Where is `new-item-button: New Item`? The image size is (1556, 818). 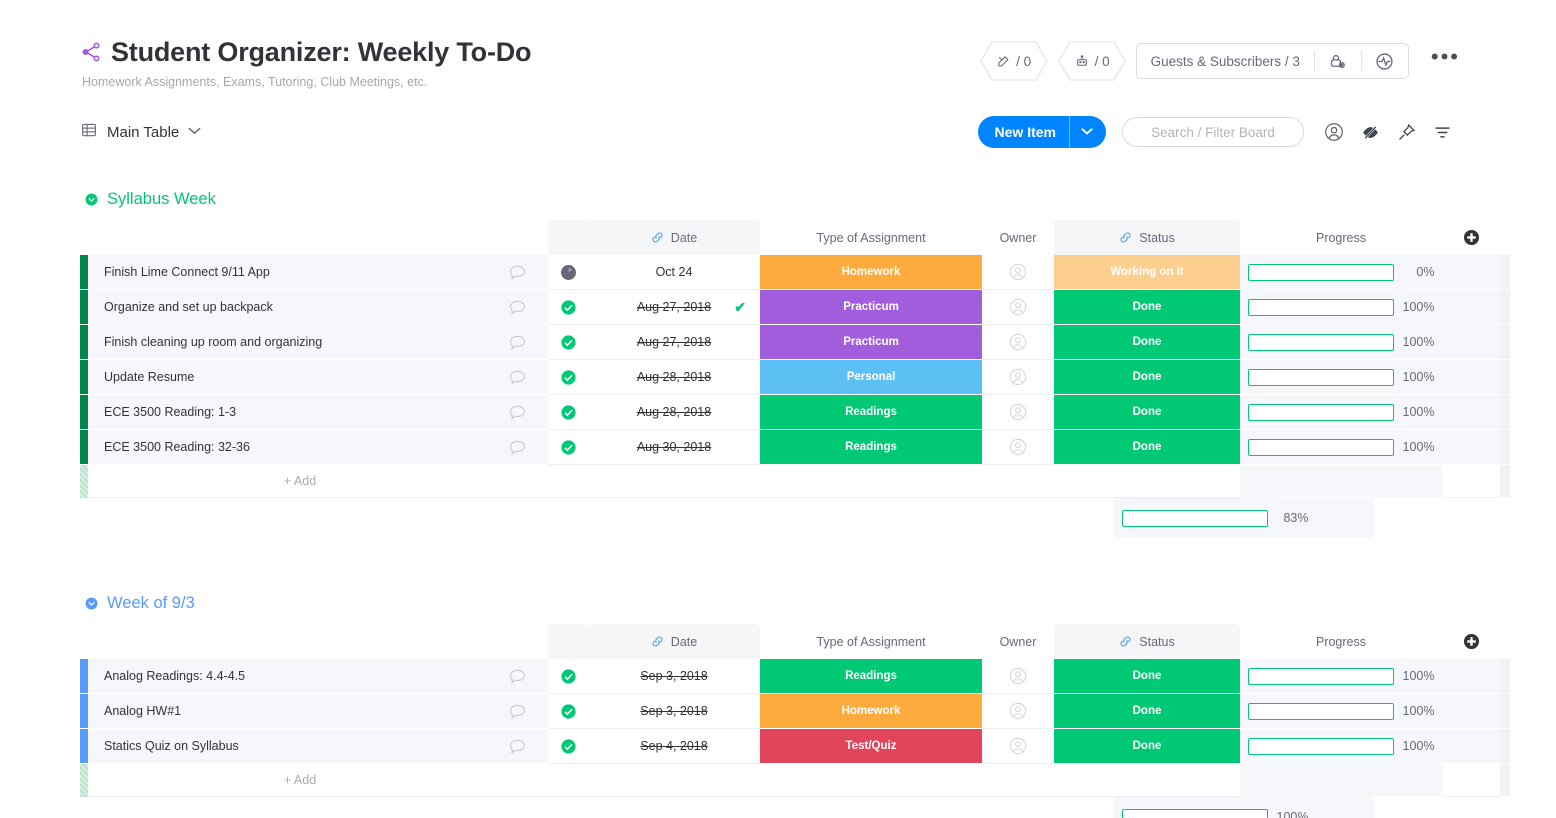
new-item-button: New Item is located at coordinates (1041, 132).